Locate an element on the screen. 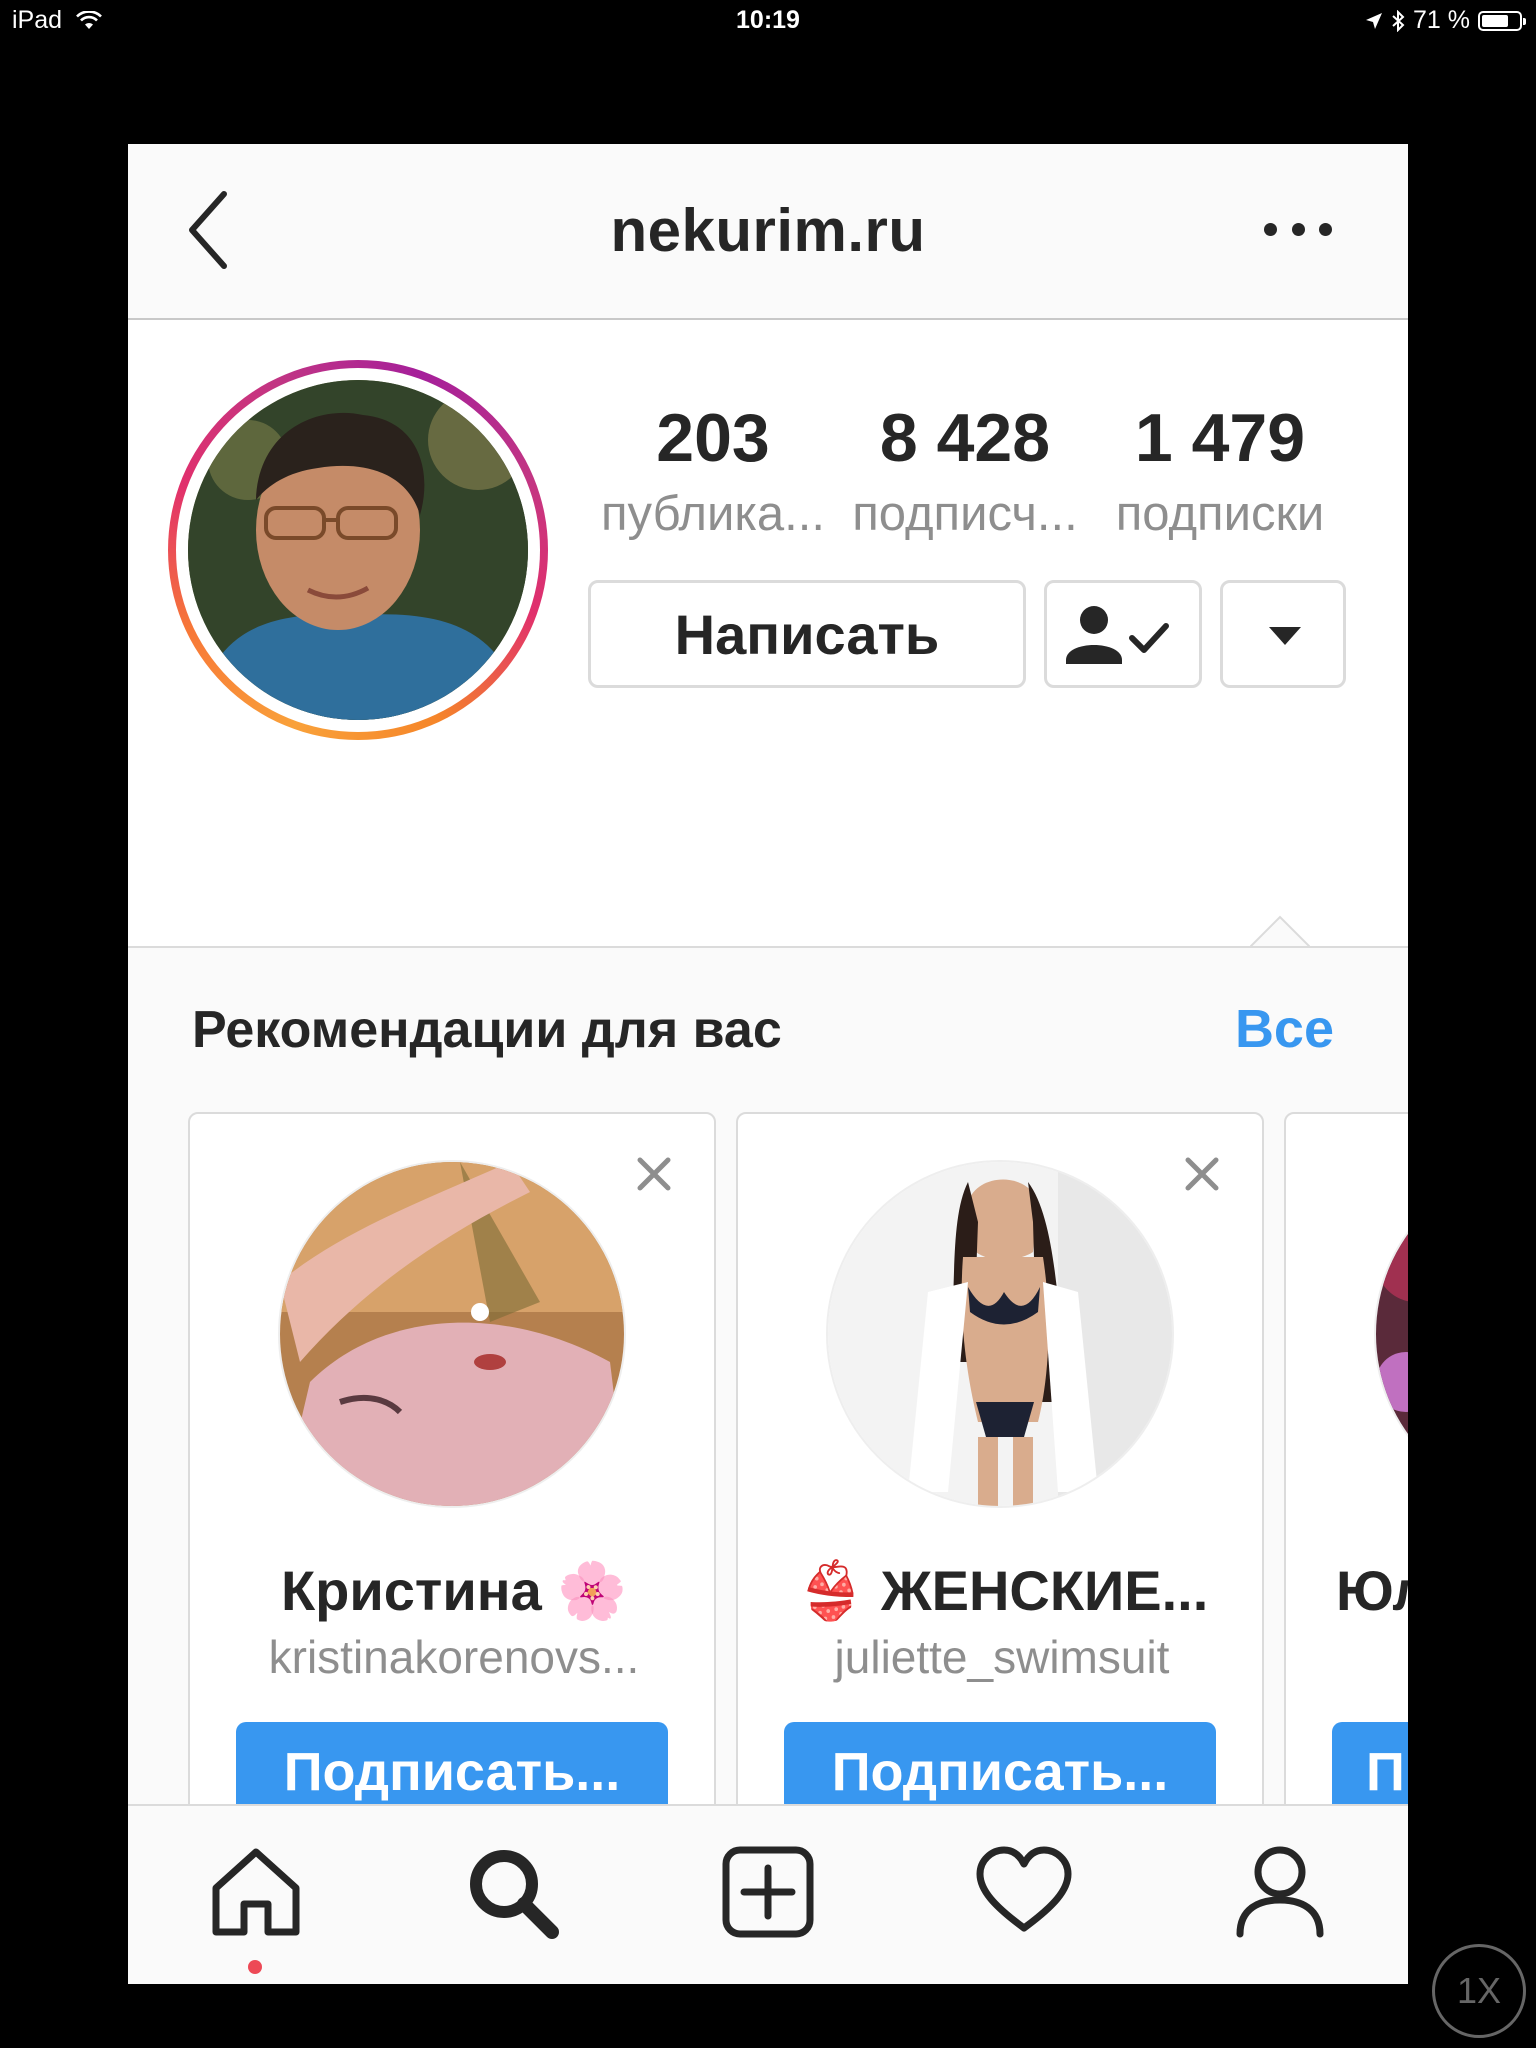 This screenshot has height=2048, width=1536. avatar-photo-man is located at coordinates (358, 550).